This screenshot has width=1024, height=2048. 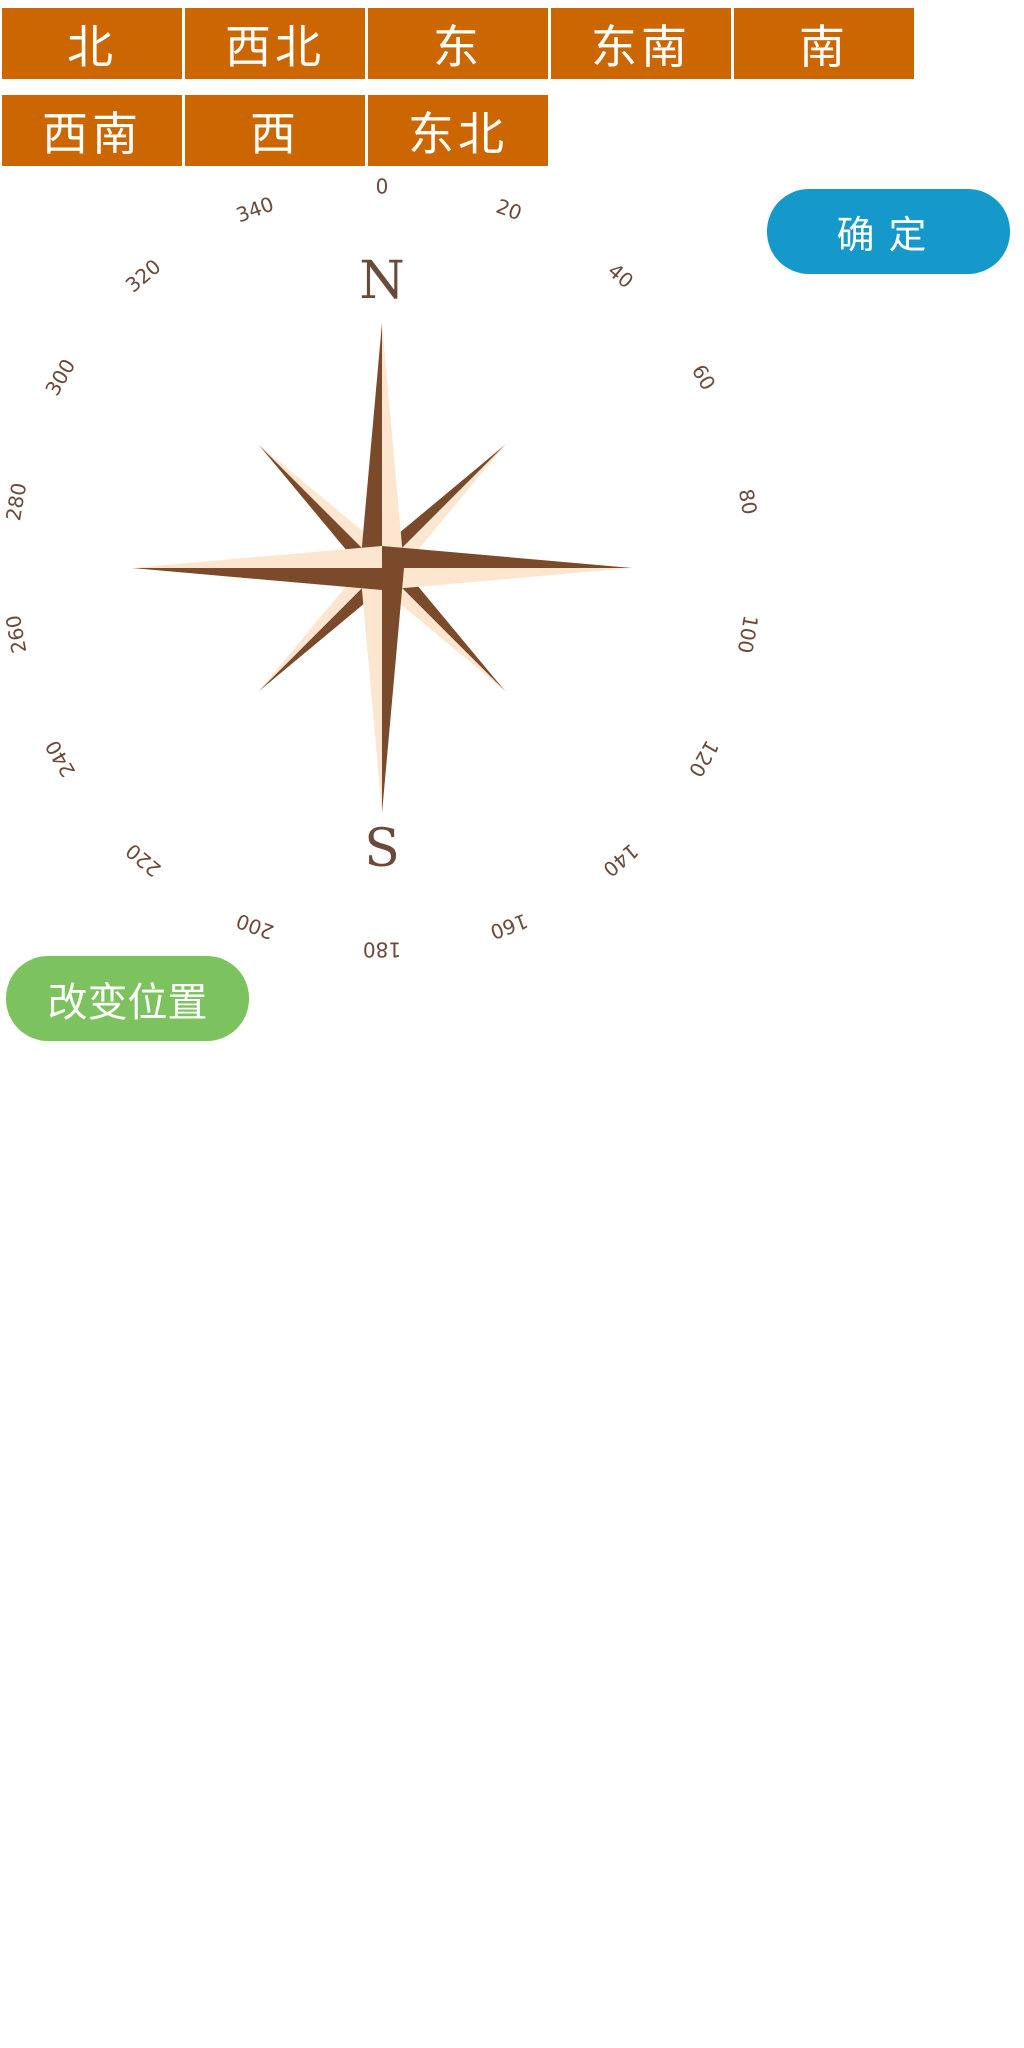 I want to click on south-label: S, so click(x=382, y=849).